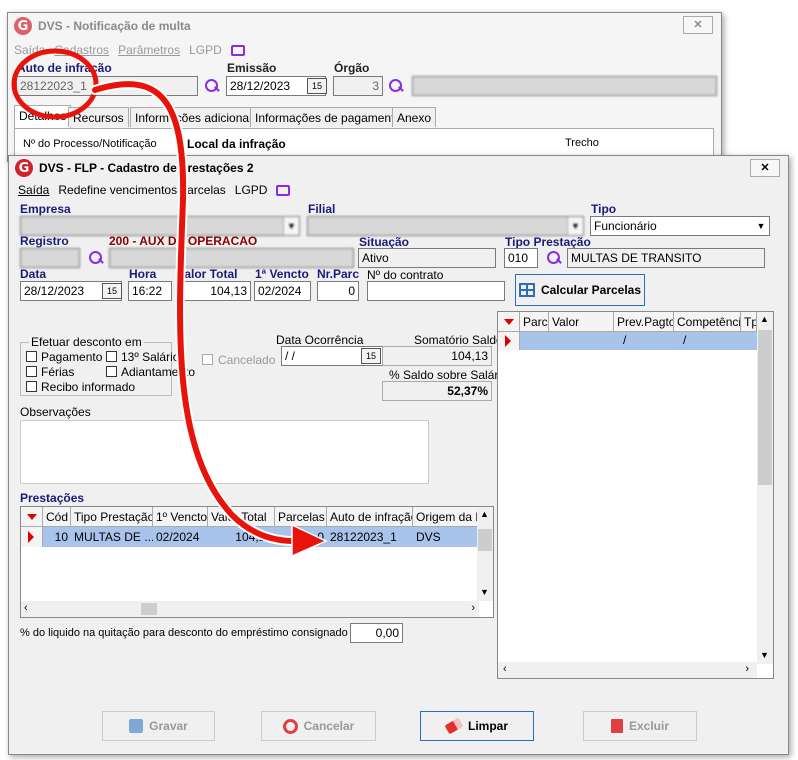  What do you see at coordinates (98, 117) in the screenshot?
I see `tab-recursos: Recursos` at bounding box center [98, 117].